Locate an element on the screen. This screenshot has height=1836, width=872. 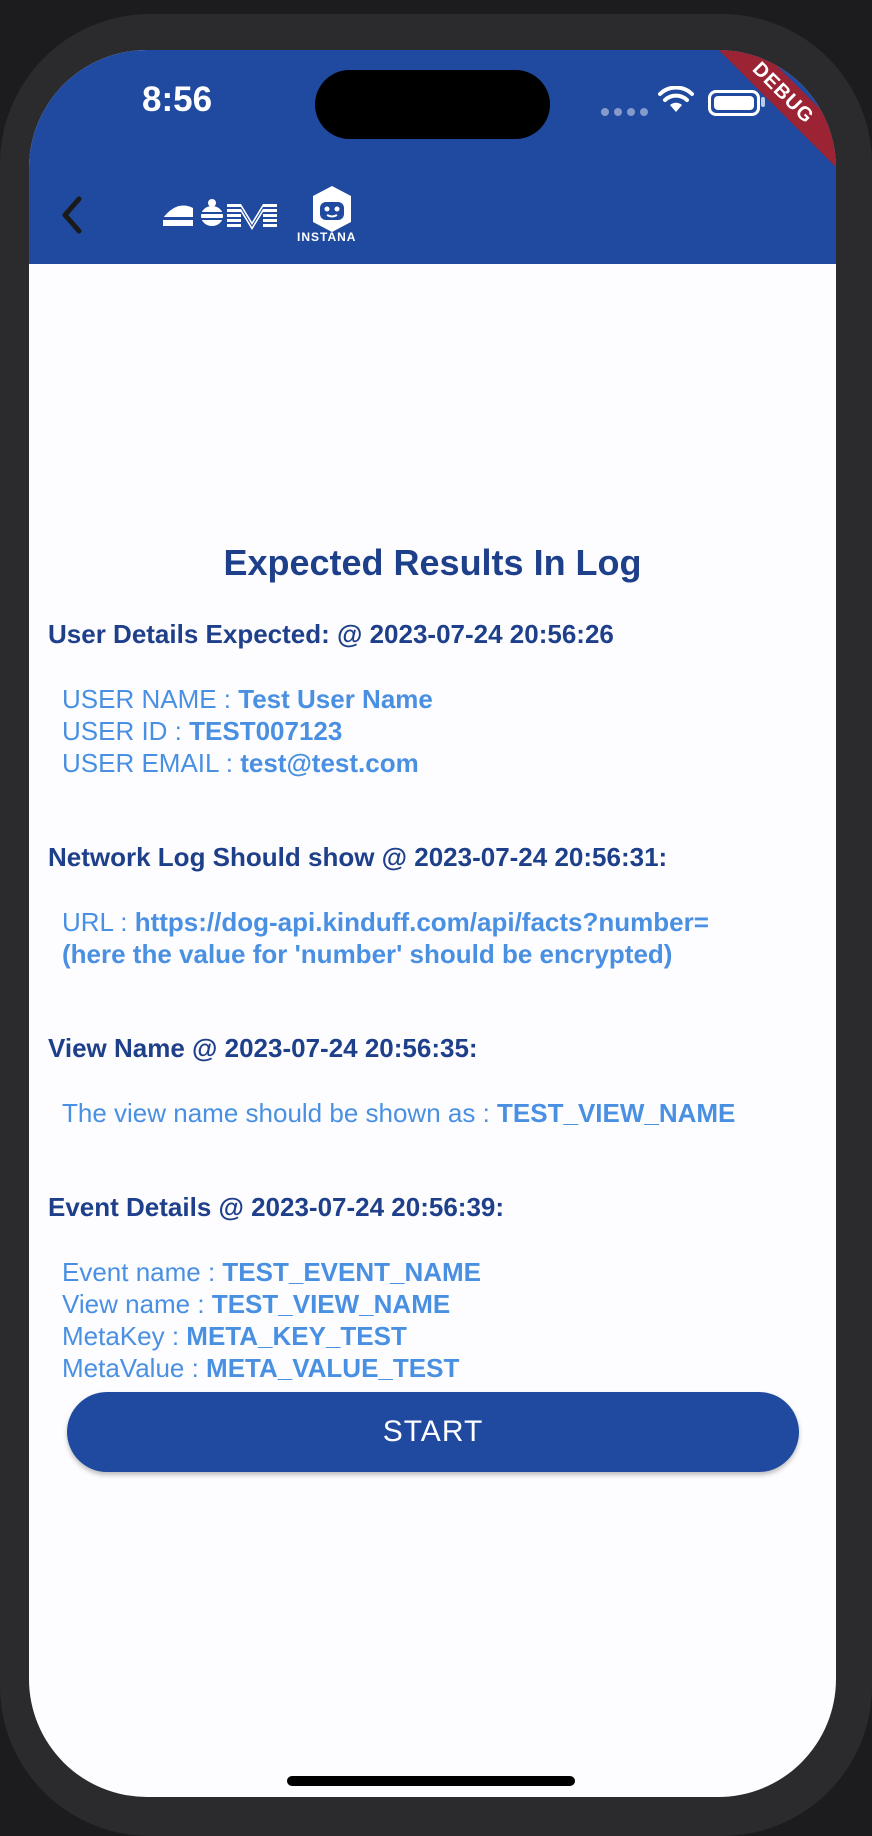
user-name-line: USER NAME : Test User Name is located at coordinates (247, 699).